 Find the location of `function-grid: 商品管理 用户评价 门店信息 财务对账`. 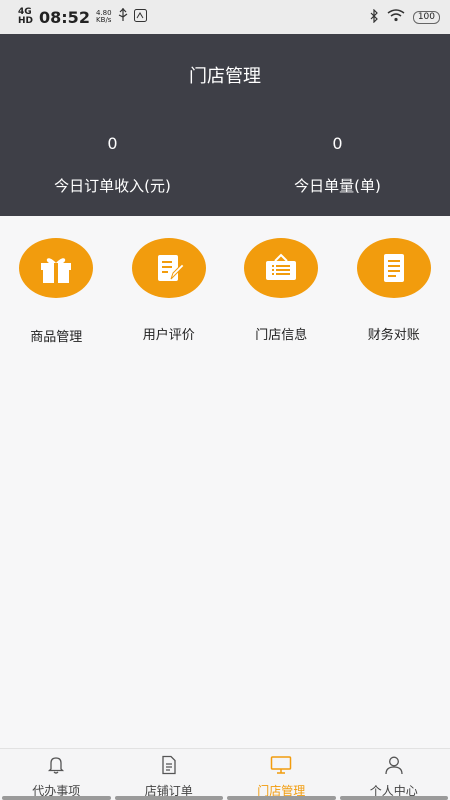

function-grid: 商品管理 用户评价 门店信息 财务对账 is located at coordinates (225, 291).